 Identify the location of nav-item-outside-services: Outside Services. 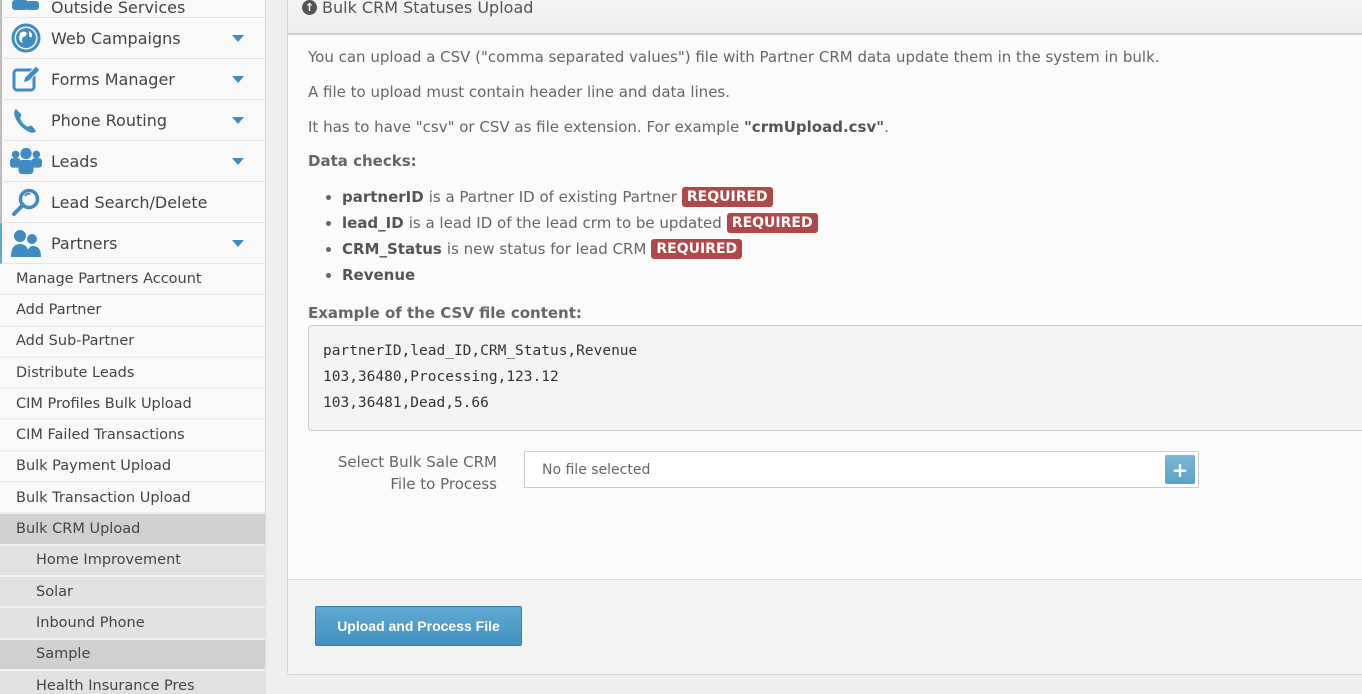
(132, 9).